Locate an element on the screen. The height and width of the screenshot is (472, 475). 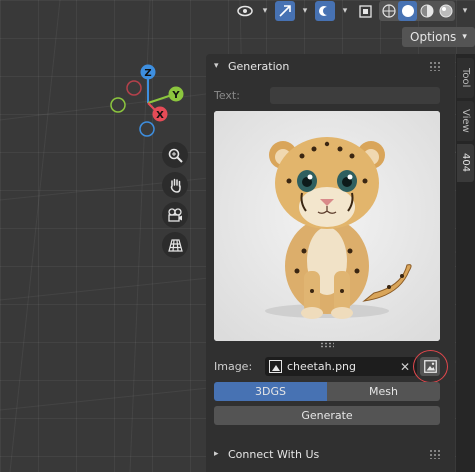
navigation-gizmo: Z Y X is located at coordinates (150, 98).